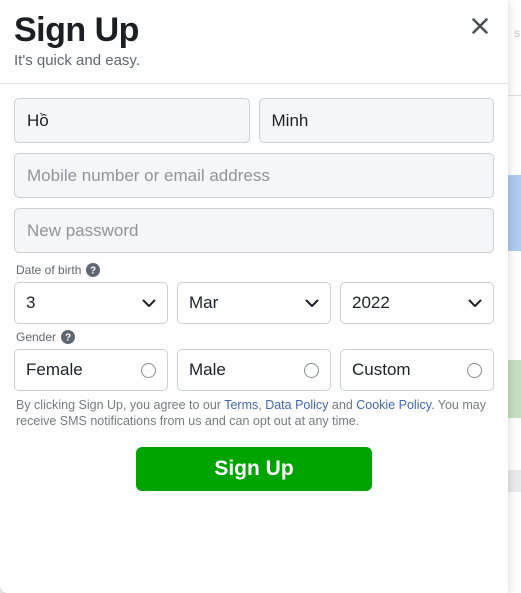  What do you see at coordinates (254, 42) in the screenshot?
I see `dialog-header: Sign Up It's quick and easy.` at bounding box center [254, 42].